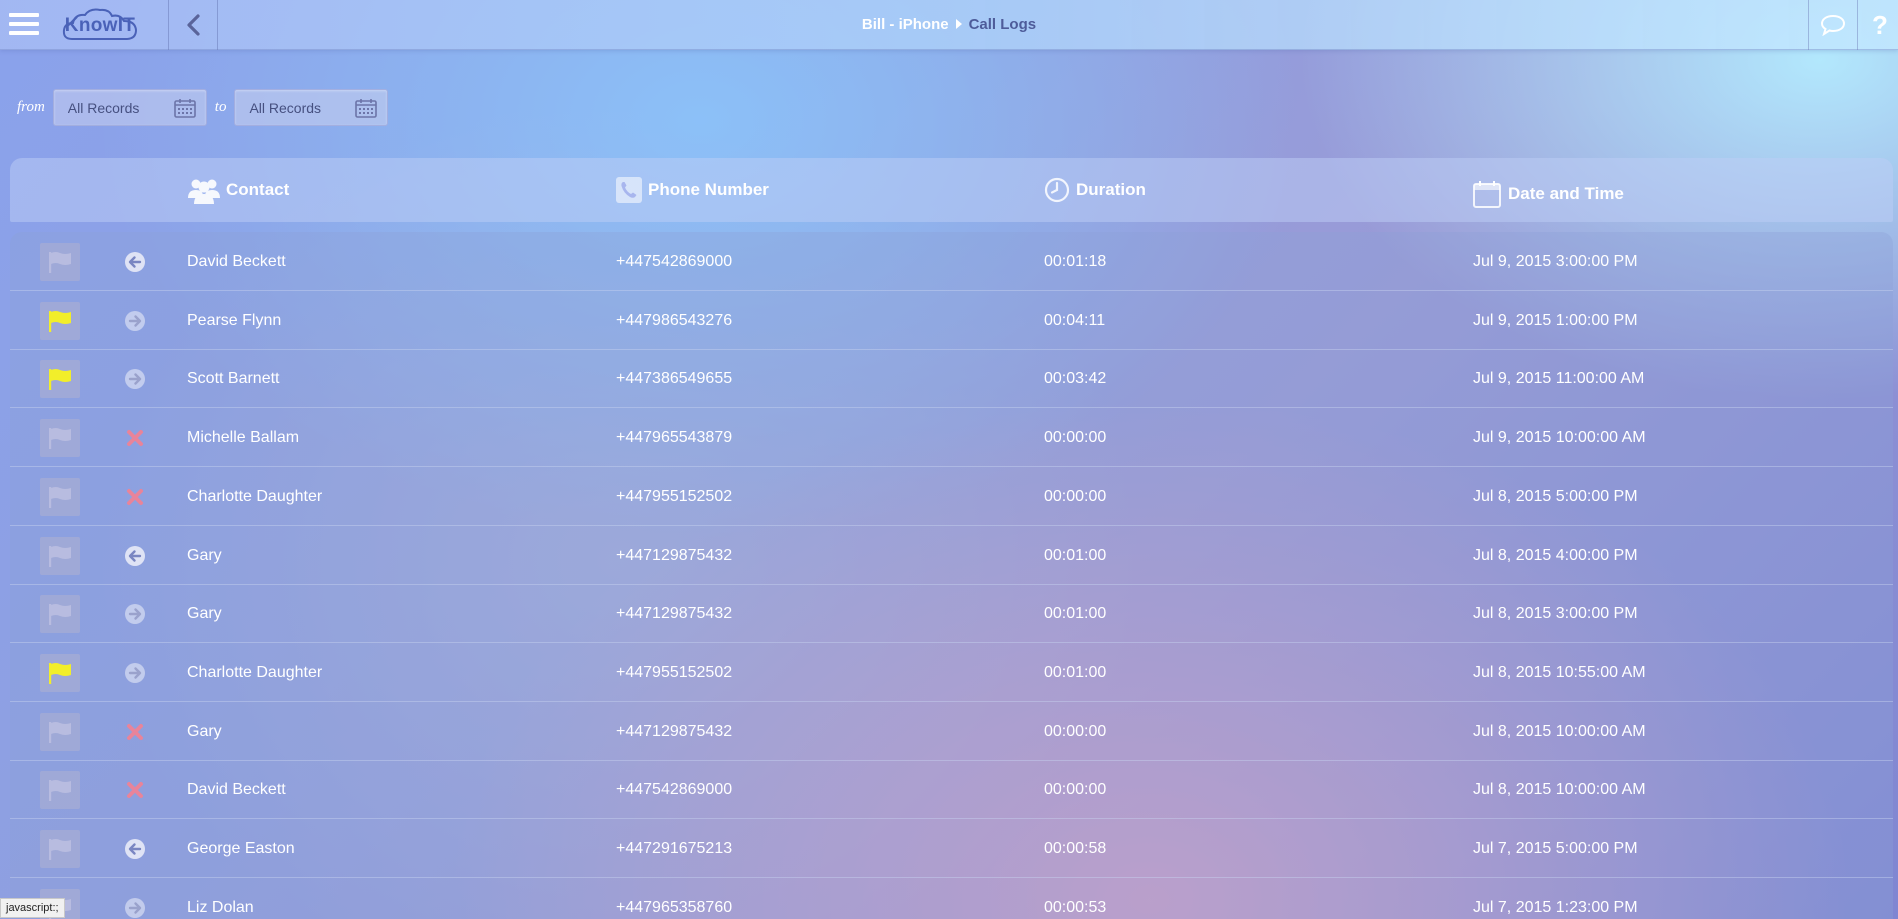 Image resolution: width=1898 pixels, height=919 pixels. Describe the element at coordinates (1075, 907) in the screenshot. I see `call-duration: 00:00:53` at that location.